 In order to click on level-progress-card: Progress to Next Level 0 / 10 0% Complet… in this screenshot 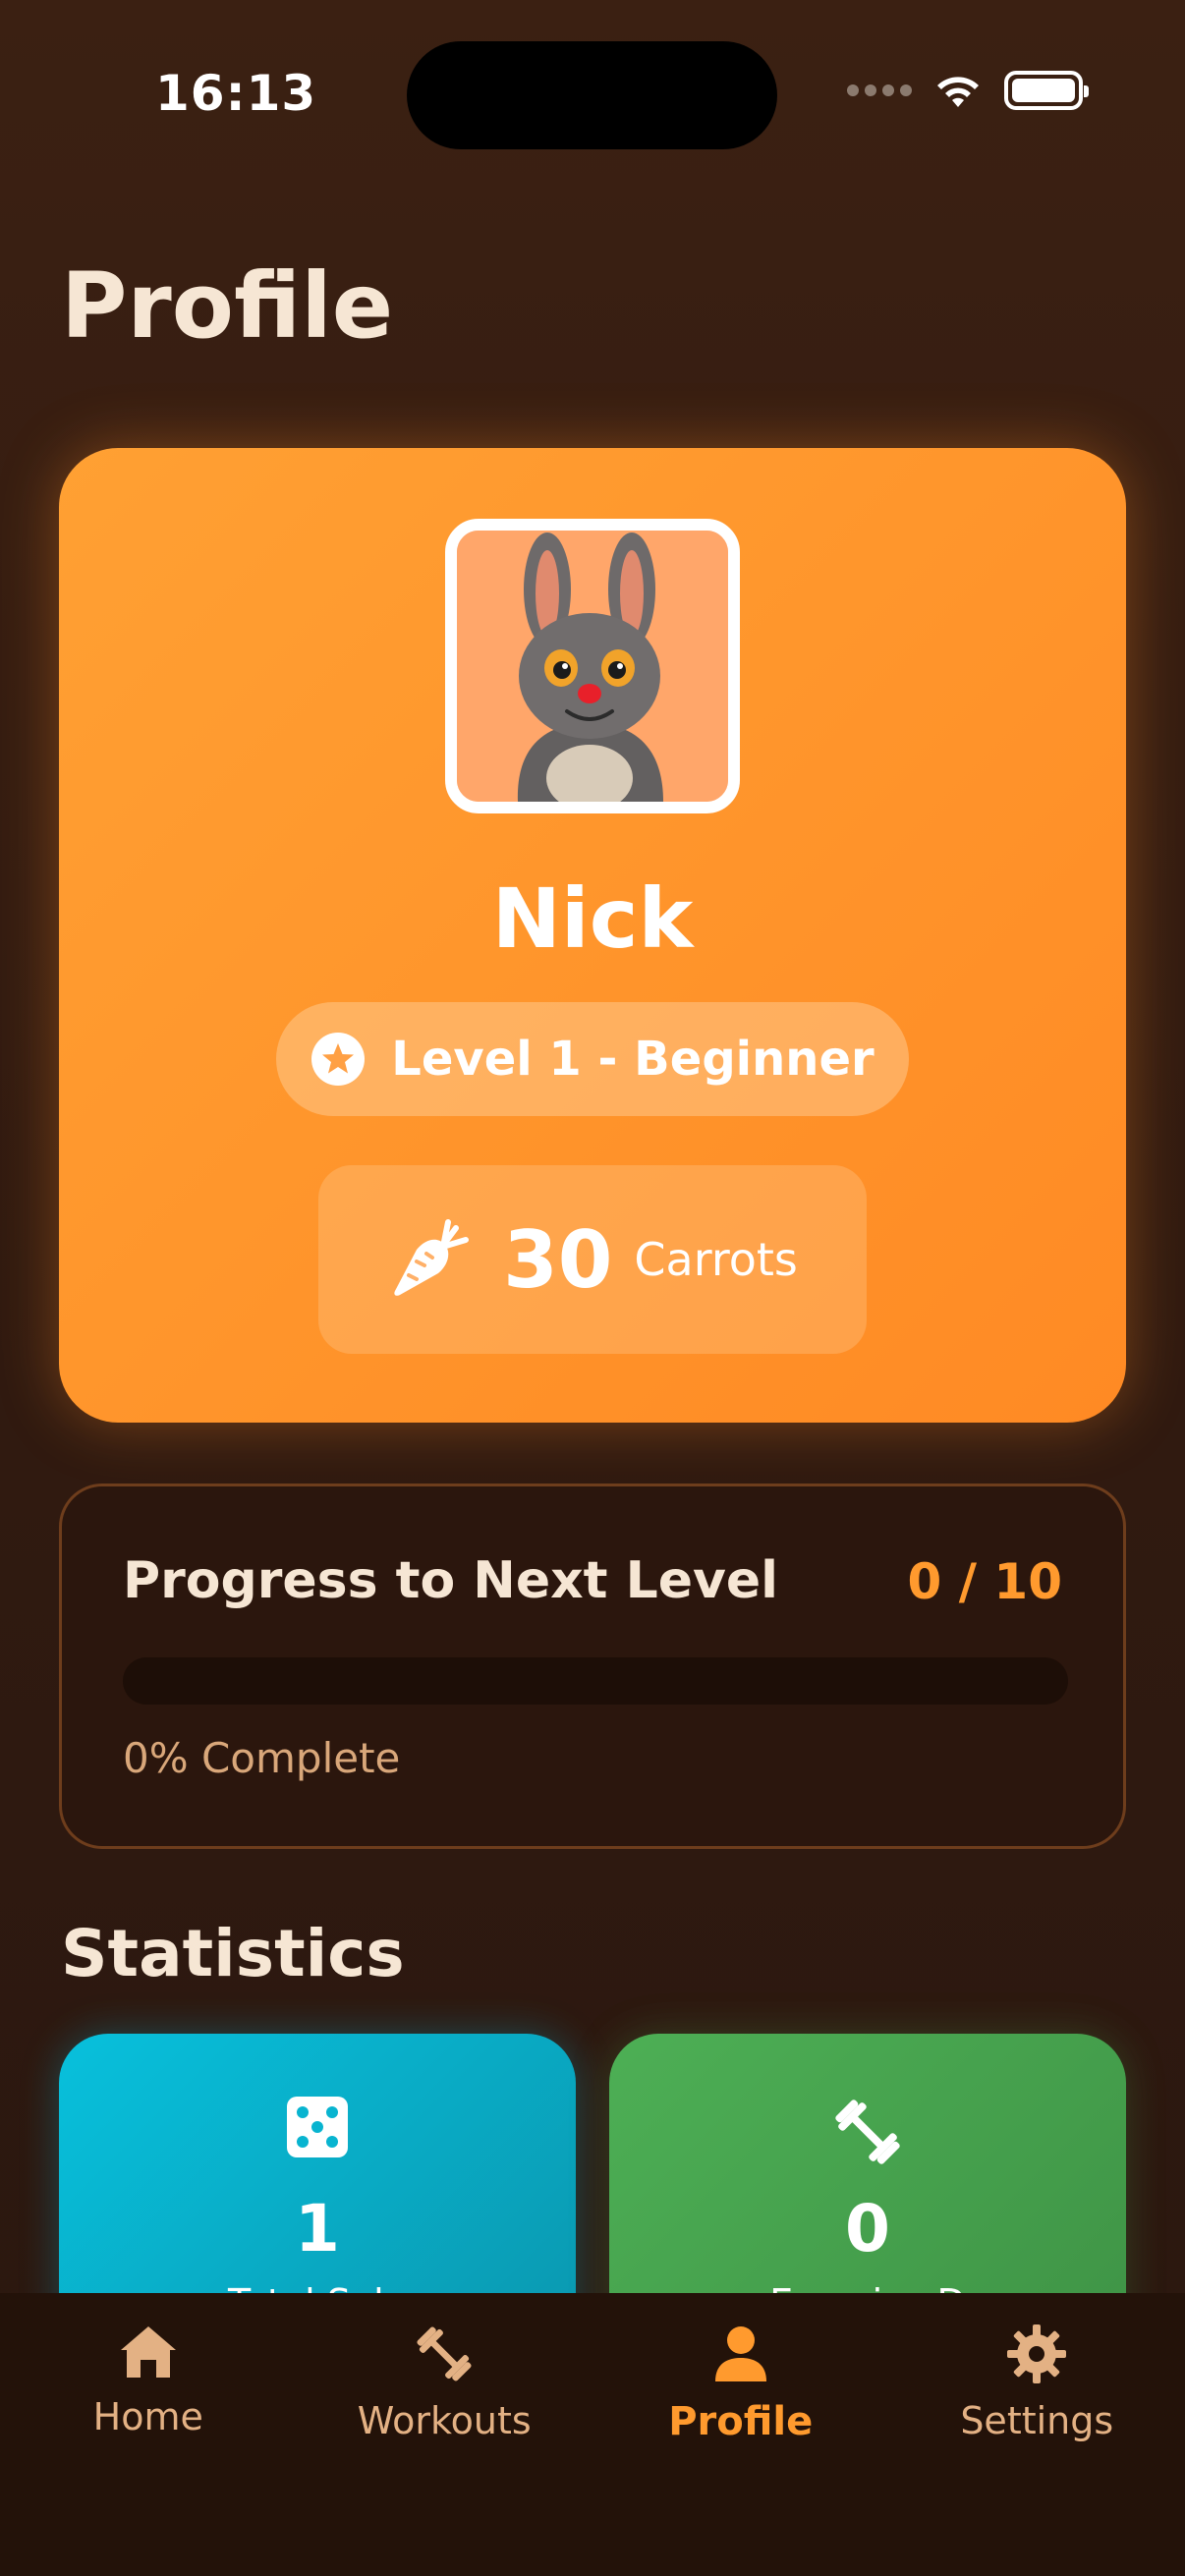, I will do `click(592, 1666)`.